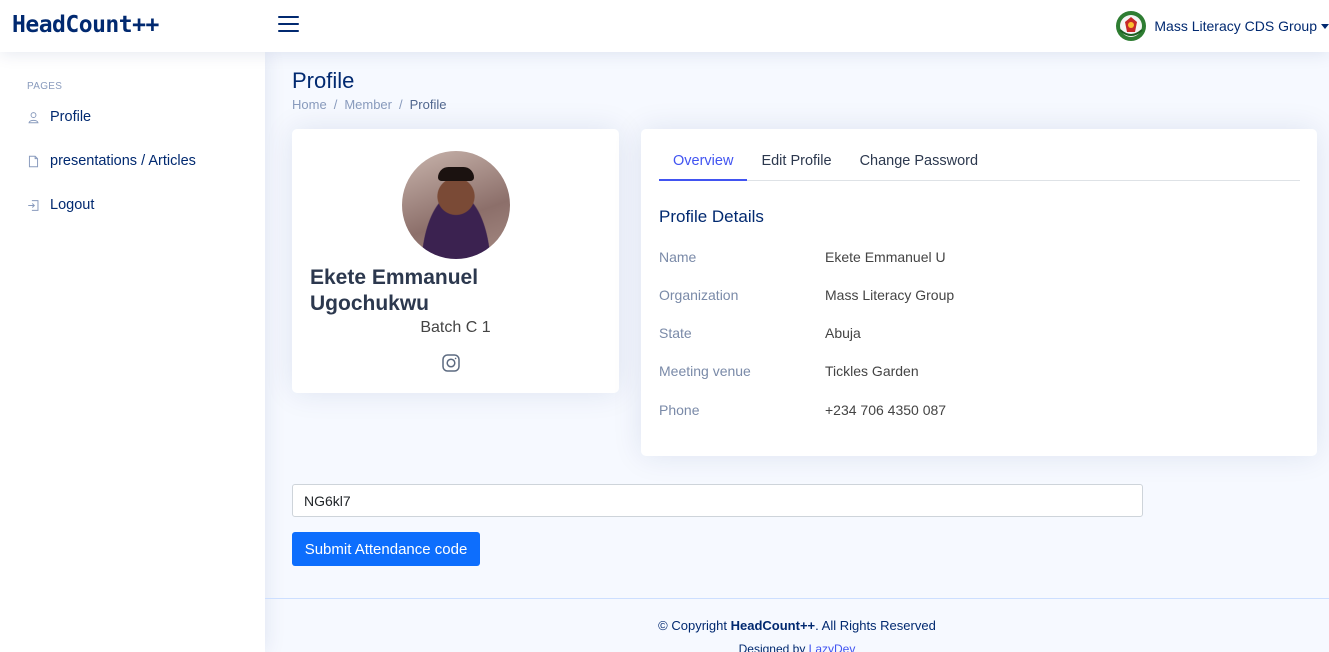  Describe the element at coordinates (806, 295) in the screenshot. I see `detail-row-organization: Organization Mass Literacy Group` at that location.